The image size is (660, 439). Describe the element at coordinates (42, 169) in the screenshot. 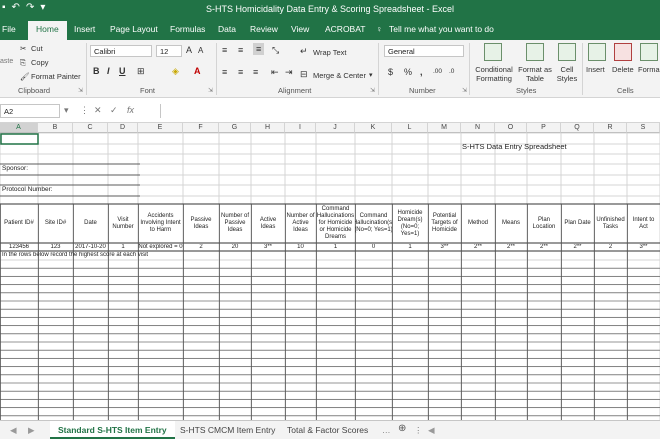

I see `sponsor-label: Sponsor:` at that location.